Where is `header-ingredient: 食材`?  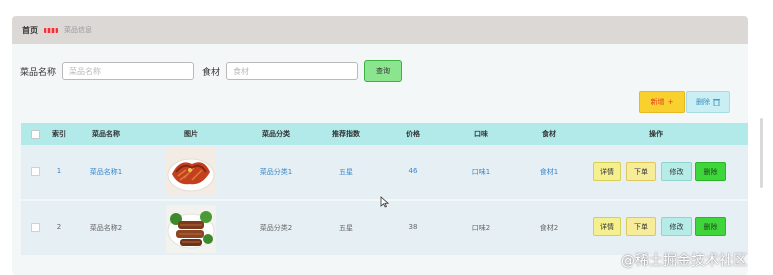 header-ingredient: 食材 is located at coordinates (549, 134).